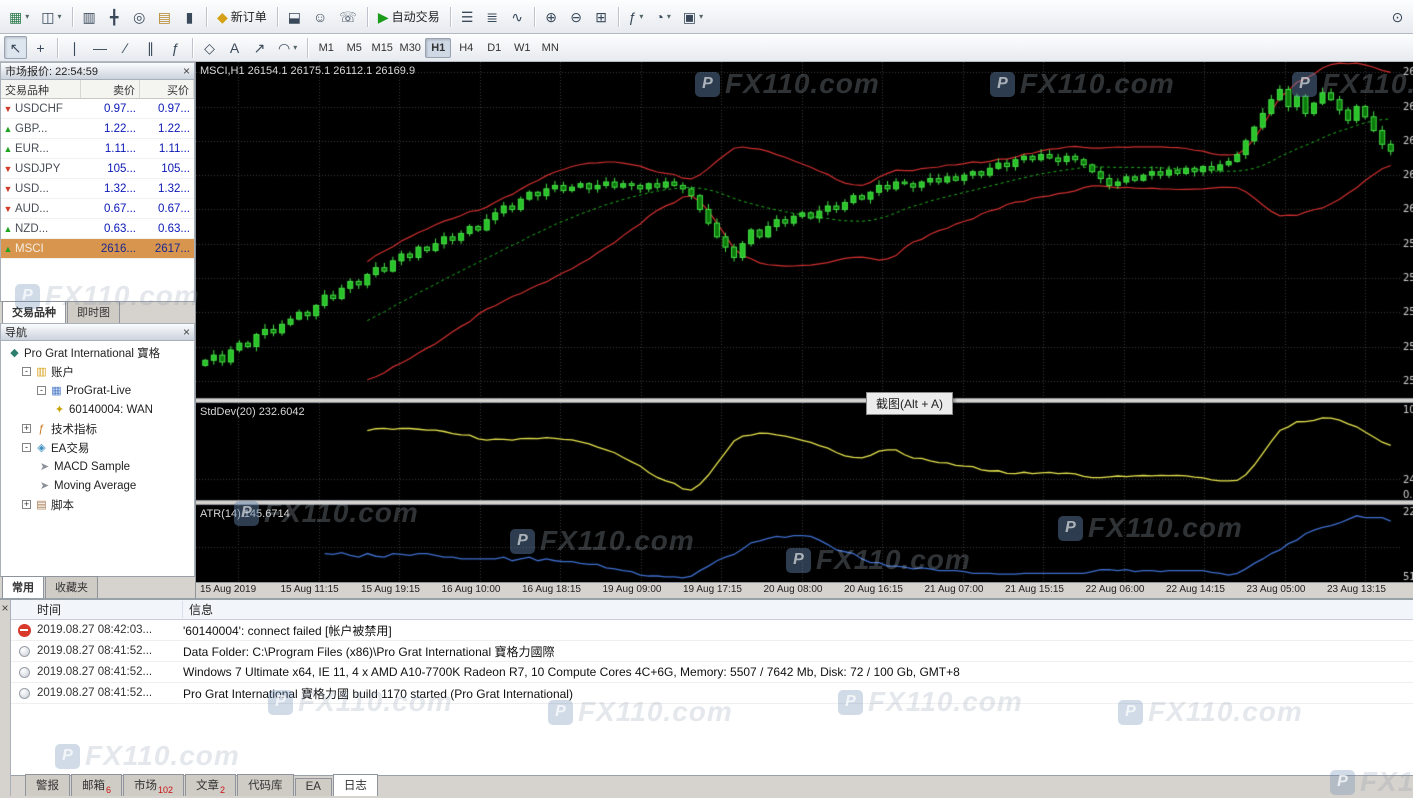 This screenshot has width=1413, height=798. What do you see at coordinates (97, 485) in the screenshot?
I see `tree-item: ➤ Moving Average` at bounding box center [97, 485].